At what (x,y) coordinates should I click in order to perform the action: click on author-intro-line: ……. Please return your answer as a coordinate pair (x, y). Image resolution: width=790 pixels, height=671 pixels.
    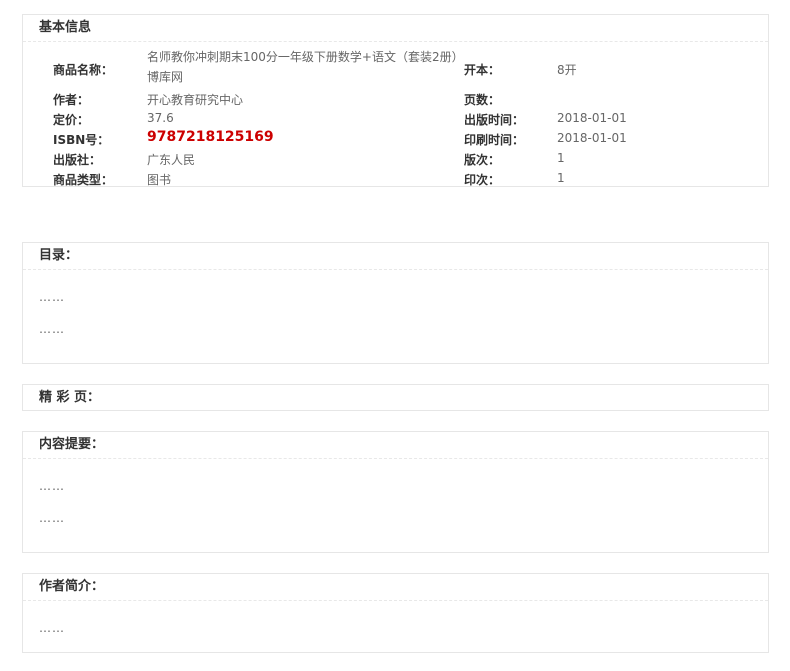
    Looking at the image, I should click on (52, 628).